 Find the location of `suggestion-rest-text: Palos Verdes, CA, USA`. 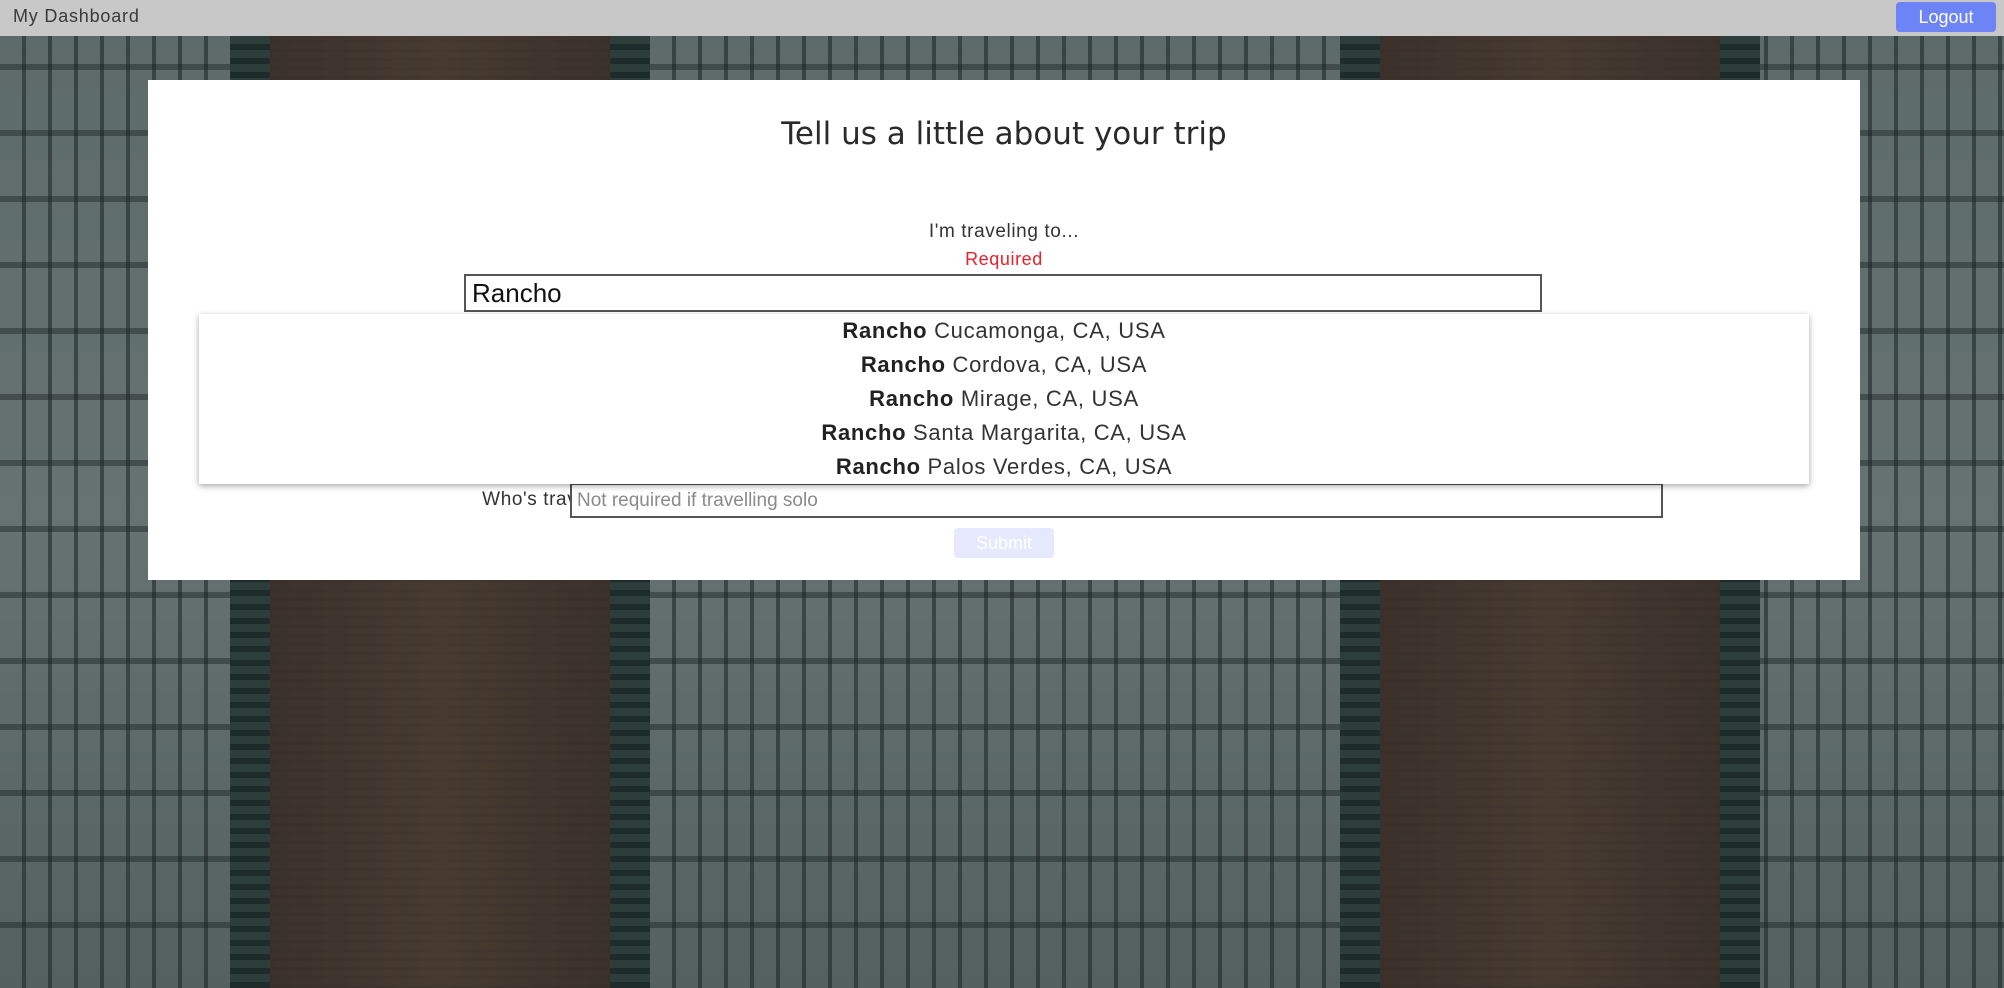

suggestion-rest-text: Palos Verdes, CA, USA is located at coordinates (1046, 466).